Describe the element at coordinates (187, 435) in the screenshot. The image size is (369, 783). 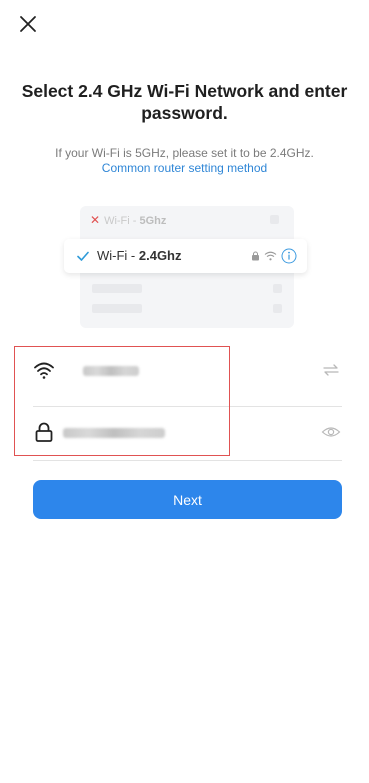
I see `password-field` at that location.